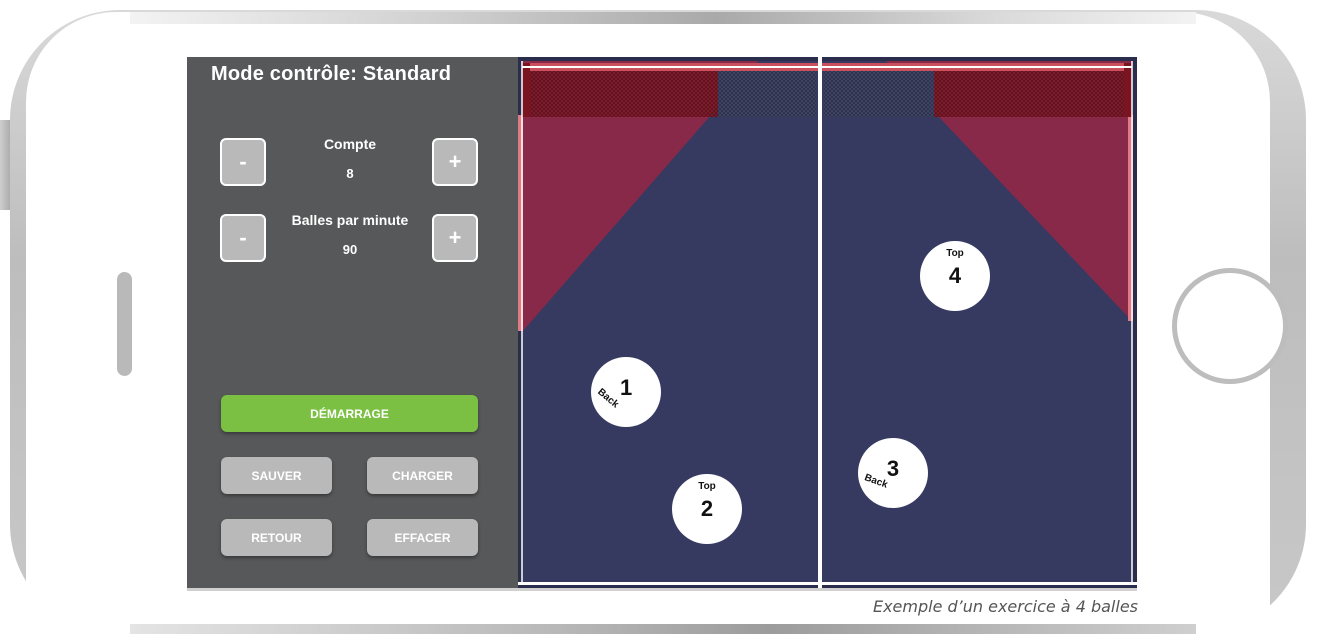 The height and width of the screenshot is (634, 1318). What do you see at coordinates (276, 537) in the screenshot?
I see `back-button: RETOUR` at bounding box center [276, 537].